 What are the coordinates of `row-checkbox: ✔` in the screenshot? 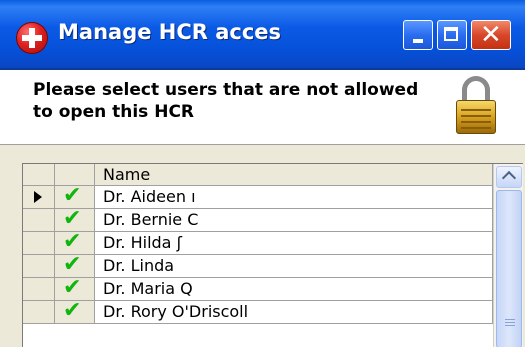 It's located at (75, 311).